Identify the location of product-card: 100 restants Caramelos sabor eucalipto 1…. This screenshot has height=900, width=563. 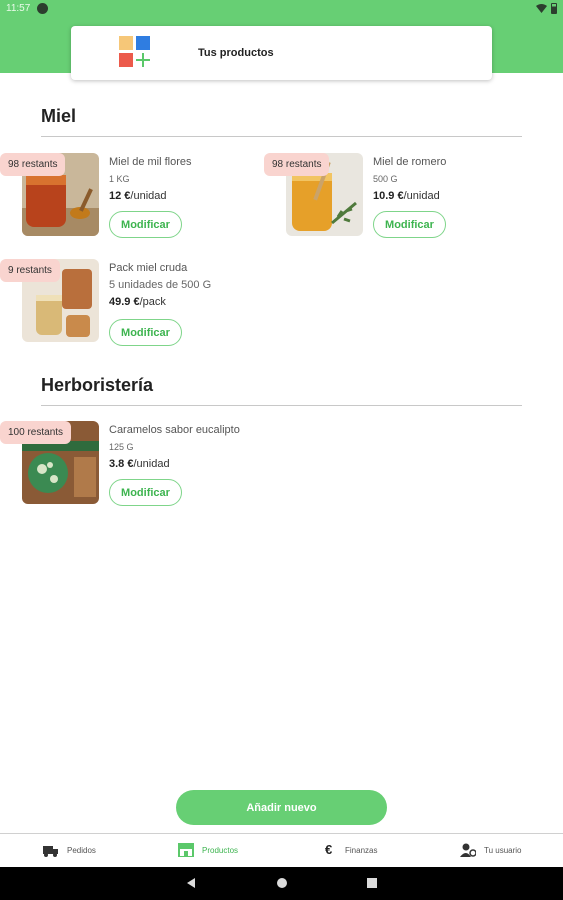
(120, 466).